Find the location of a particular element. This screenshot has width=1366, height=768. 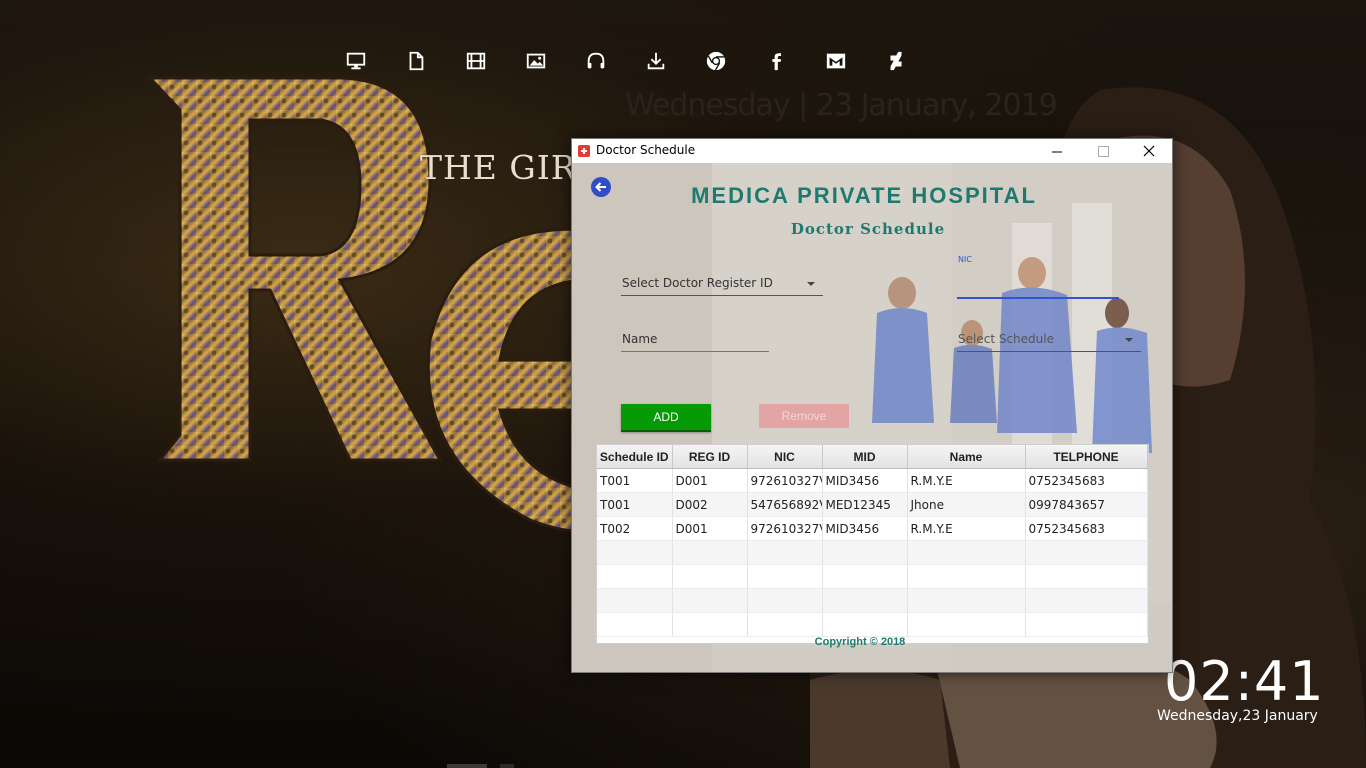

column-header: Schedule ID is located at coordinates (635, 457).